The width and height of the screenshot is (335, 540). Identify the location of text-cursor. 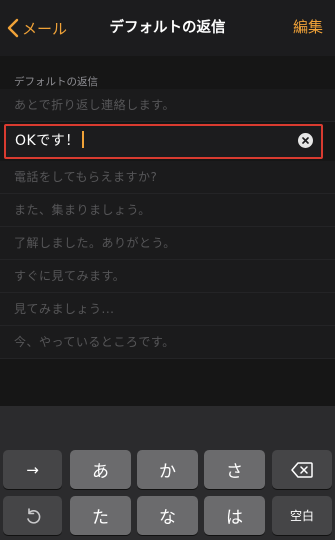
(82, 139).